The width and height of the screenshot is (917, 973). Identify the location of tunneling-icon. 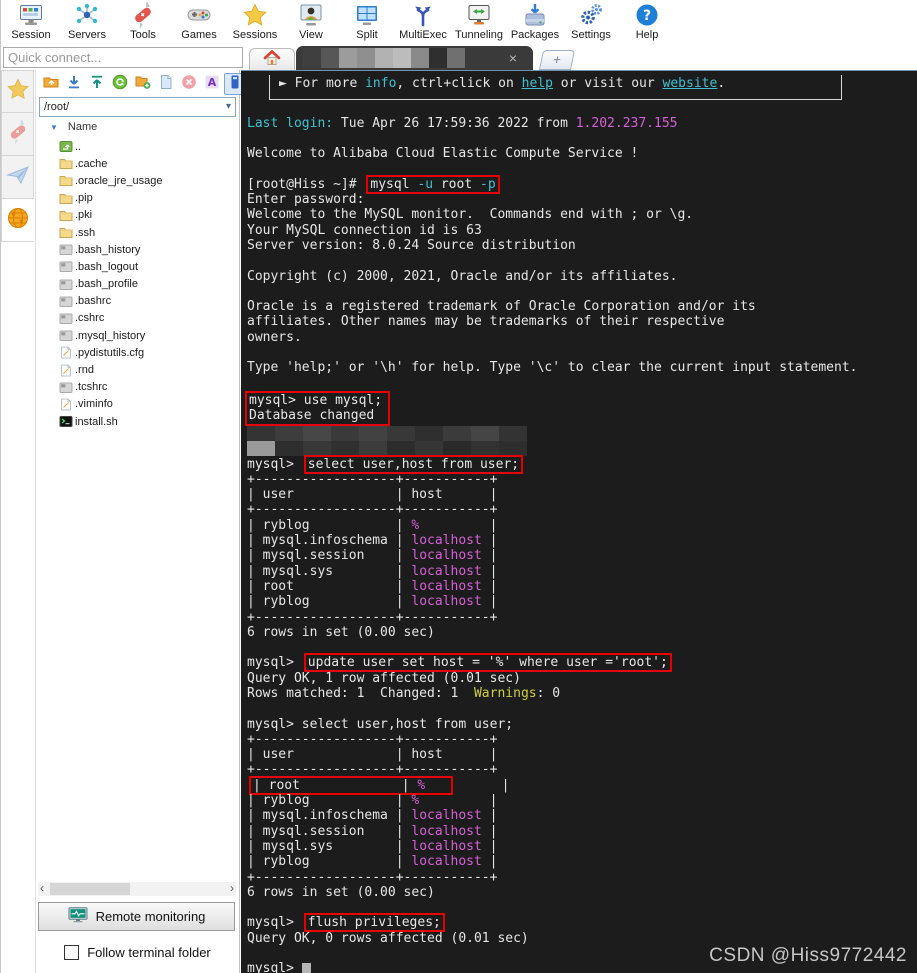
(479, 15).